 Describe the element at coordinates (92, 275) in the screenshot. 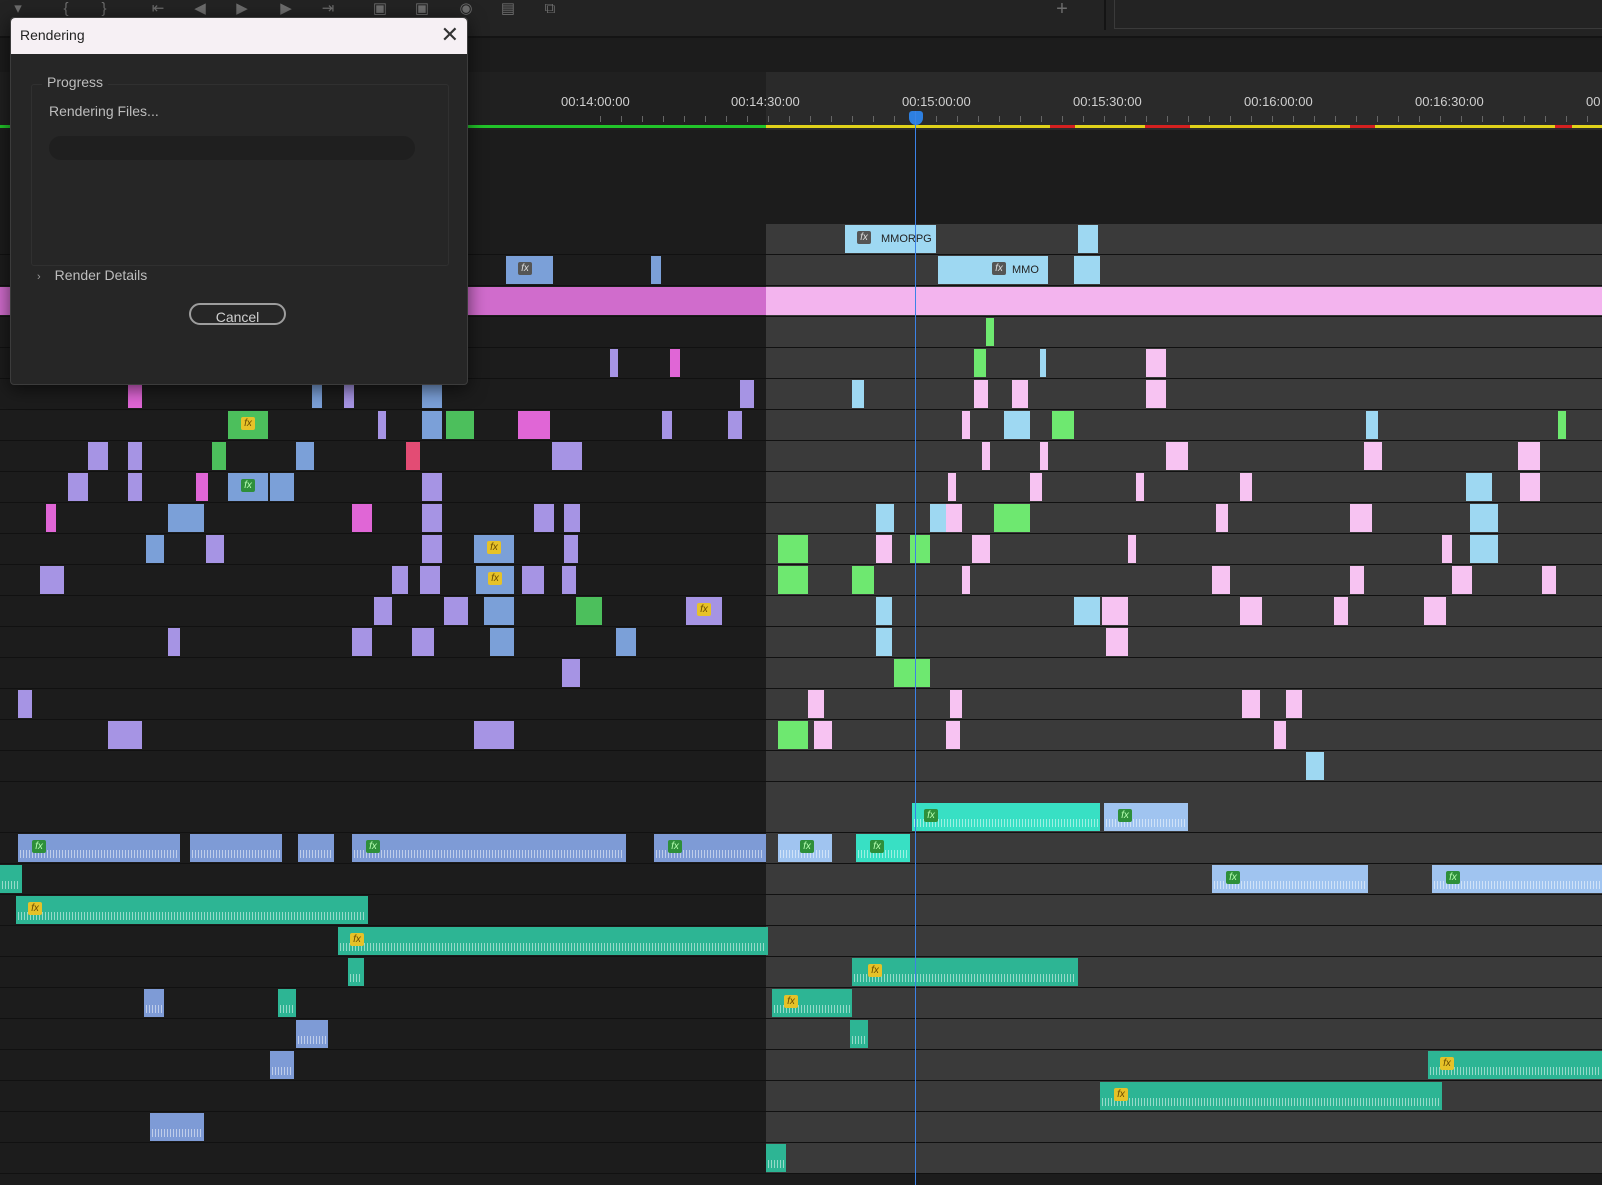

I see `render-details-toggle: › Render Details` at that location.